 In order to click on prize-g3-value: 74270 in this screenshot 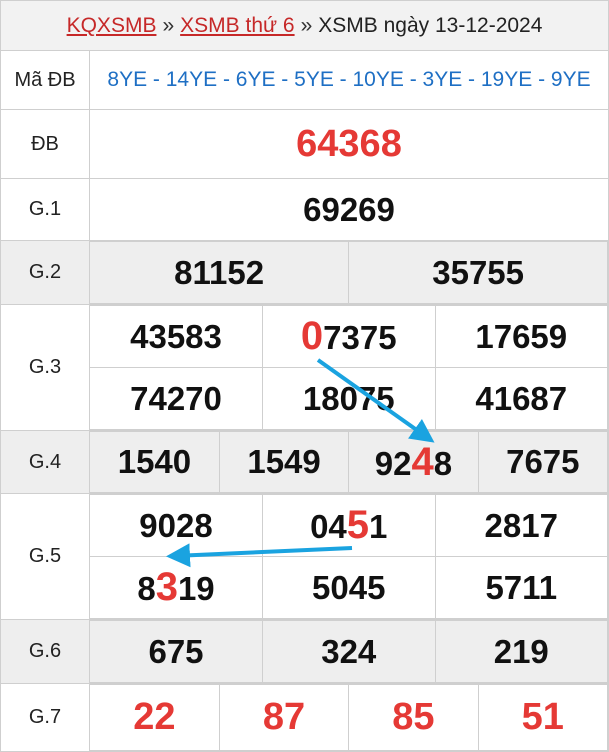, I will do `click(176, 398)`.